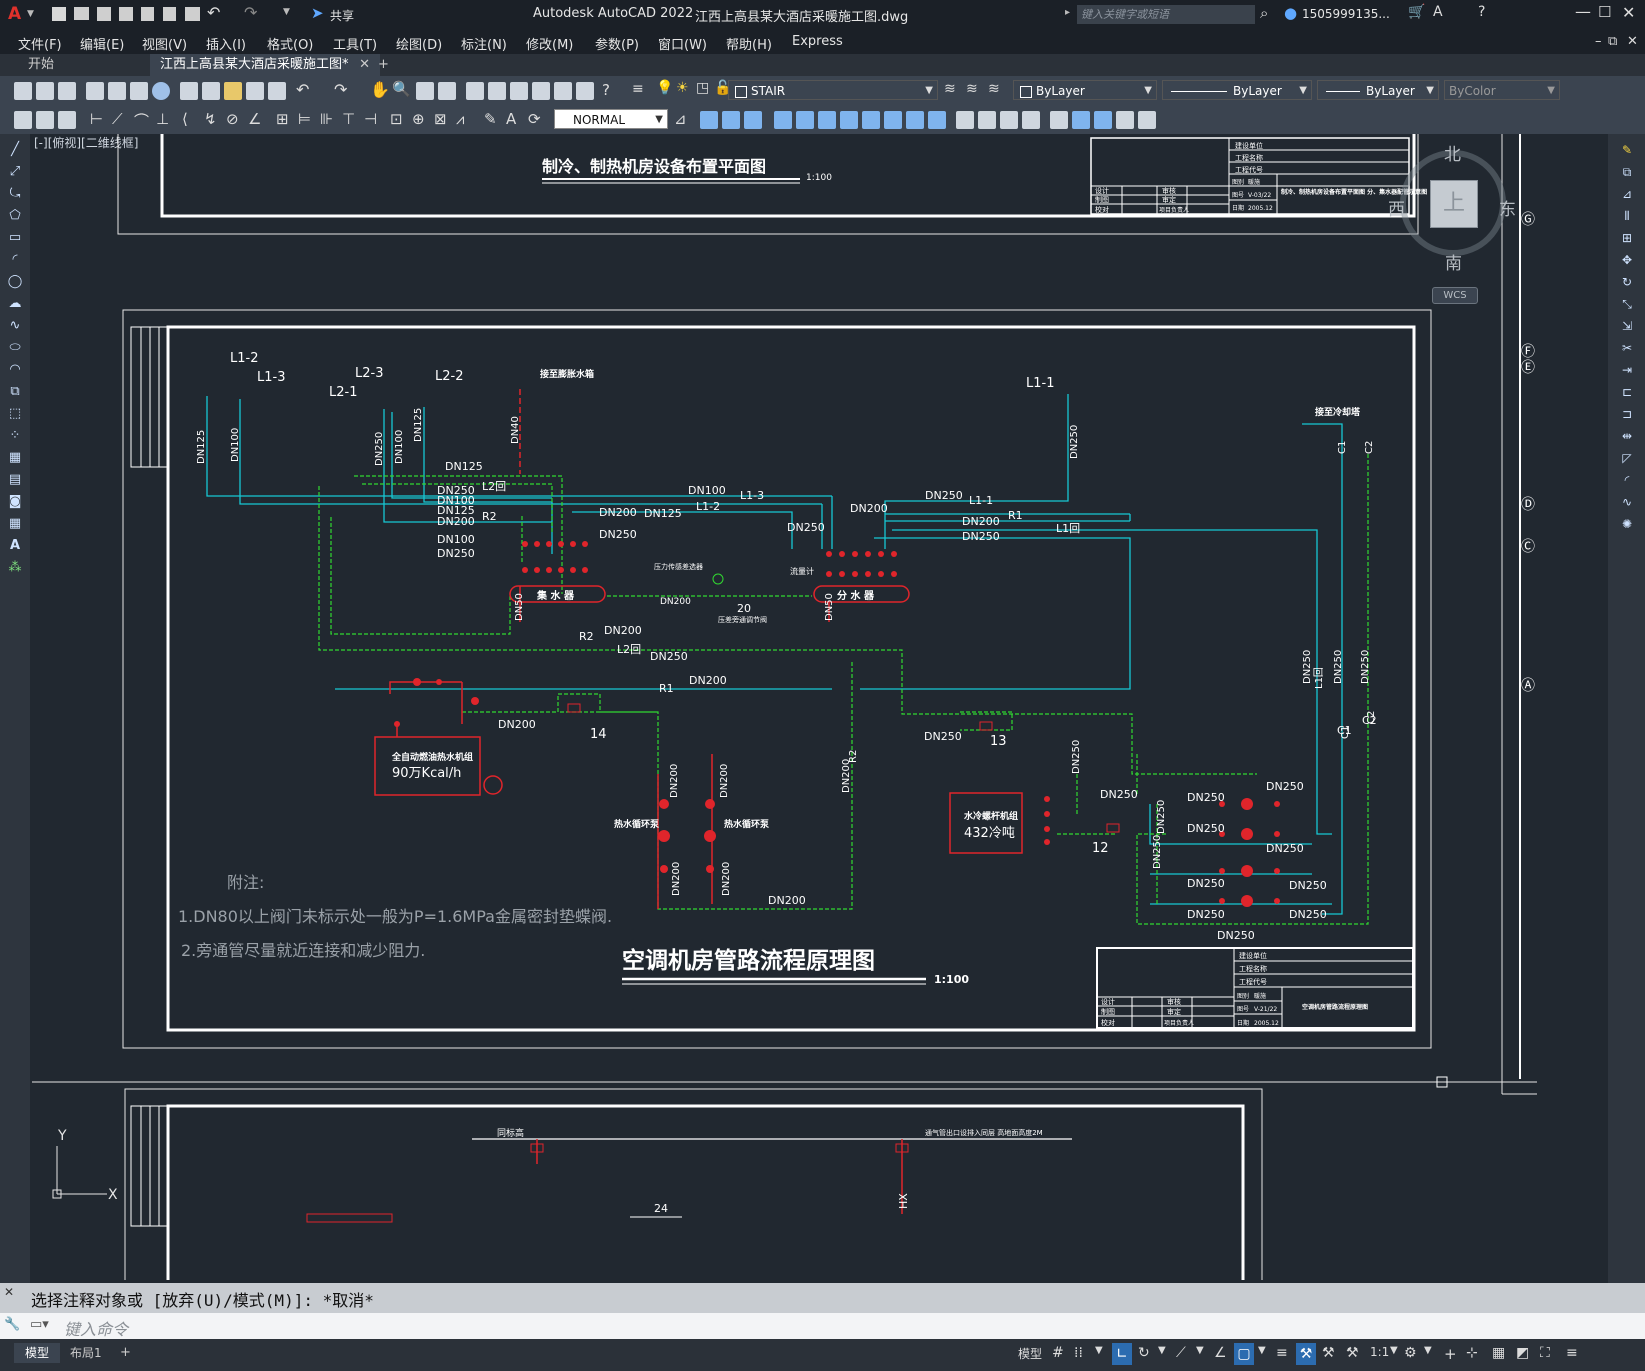  Describe the element at coordinates (67, 91) in the screenshot. I see `tb-save-icon` at that location.